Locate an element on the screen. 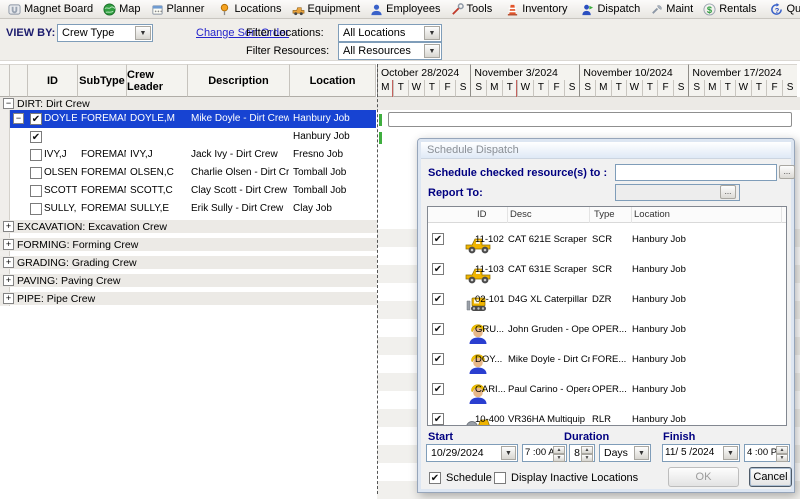  list-column-header: Location is located at coordinates (707, 215).